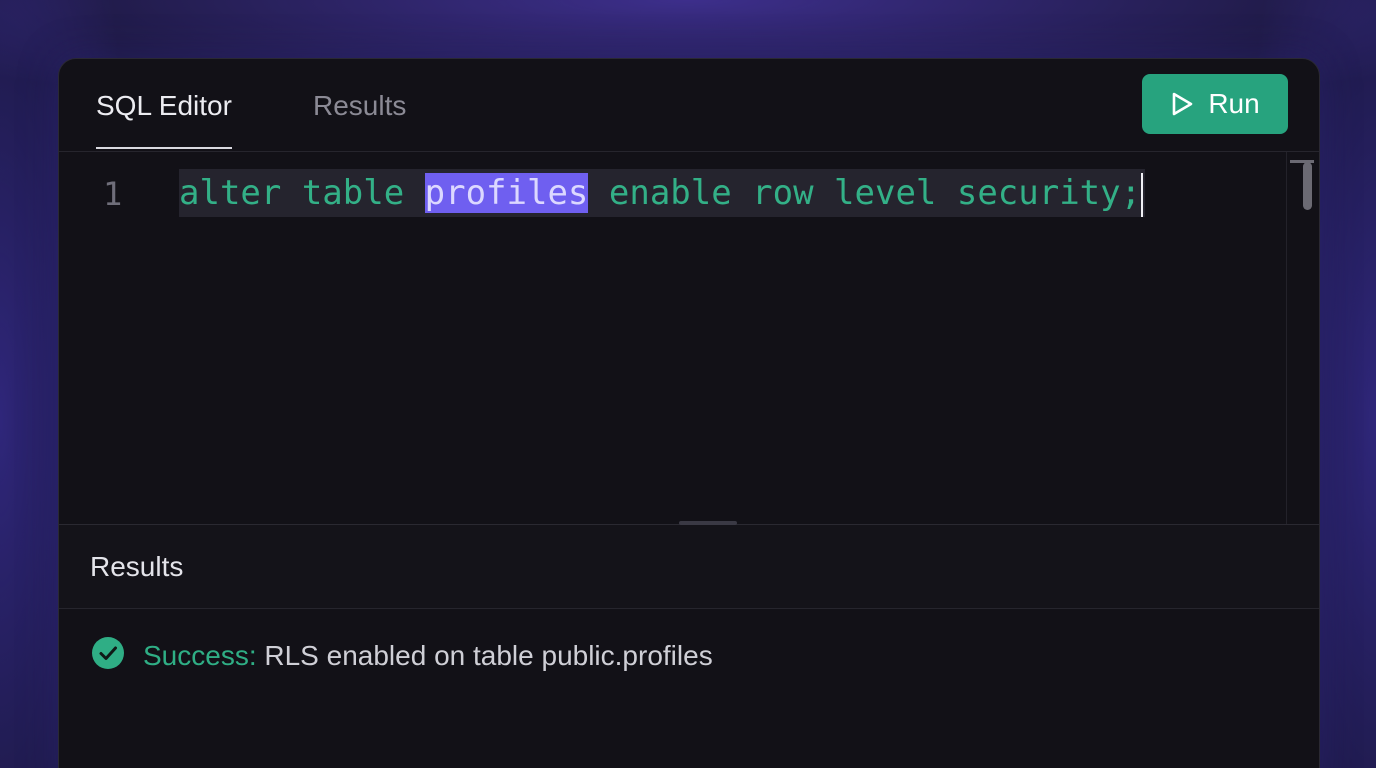 The image size is (1376, 768). I want to click on tab-results: Results, so click(359, 106).